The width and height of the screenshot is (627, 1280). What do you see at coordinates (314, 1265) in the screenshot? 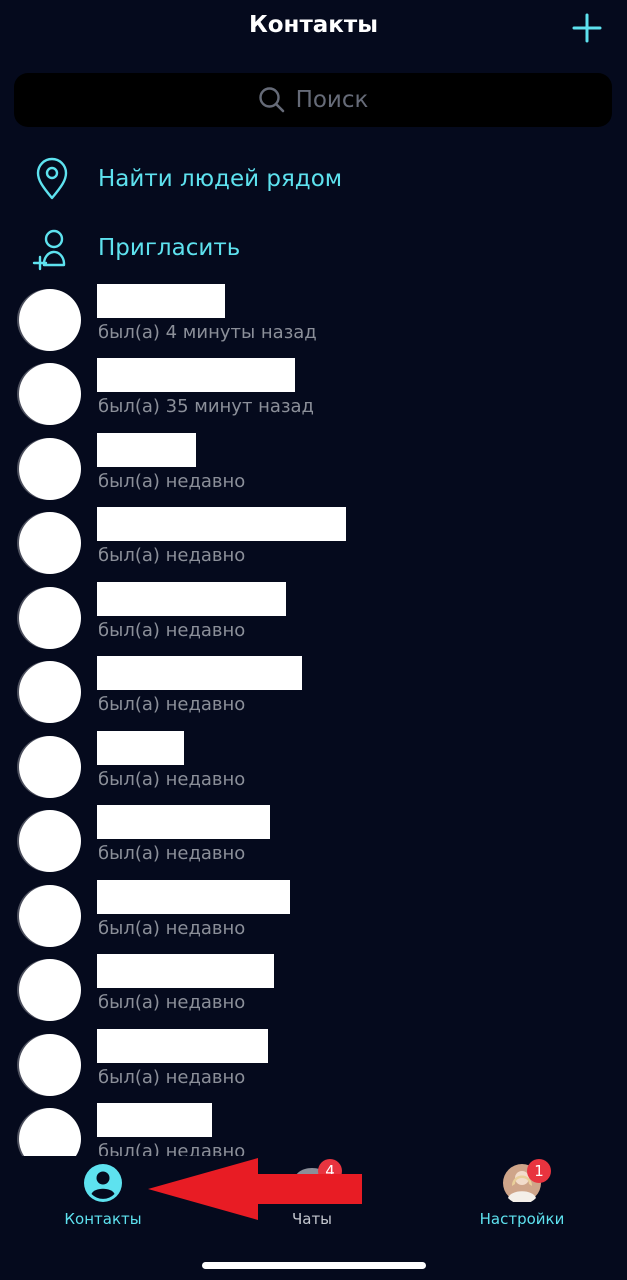
I see `home-indicator` at bounding box center [314, 1265].